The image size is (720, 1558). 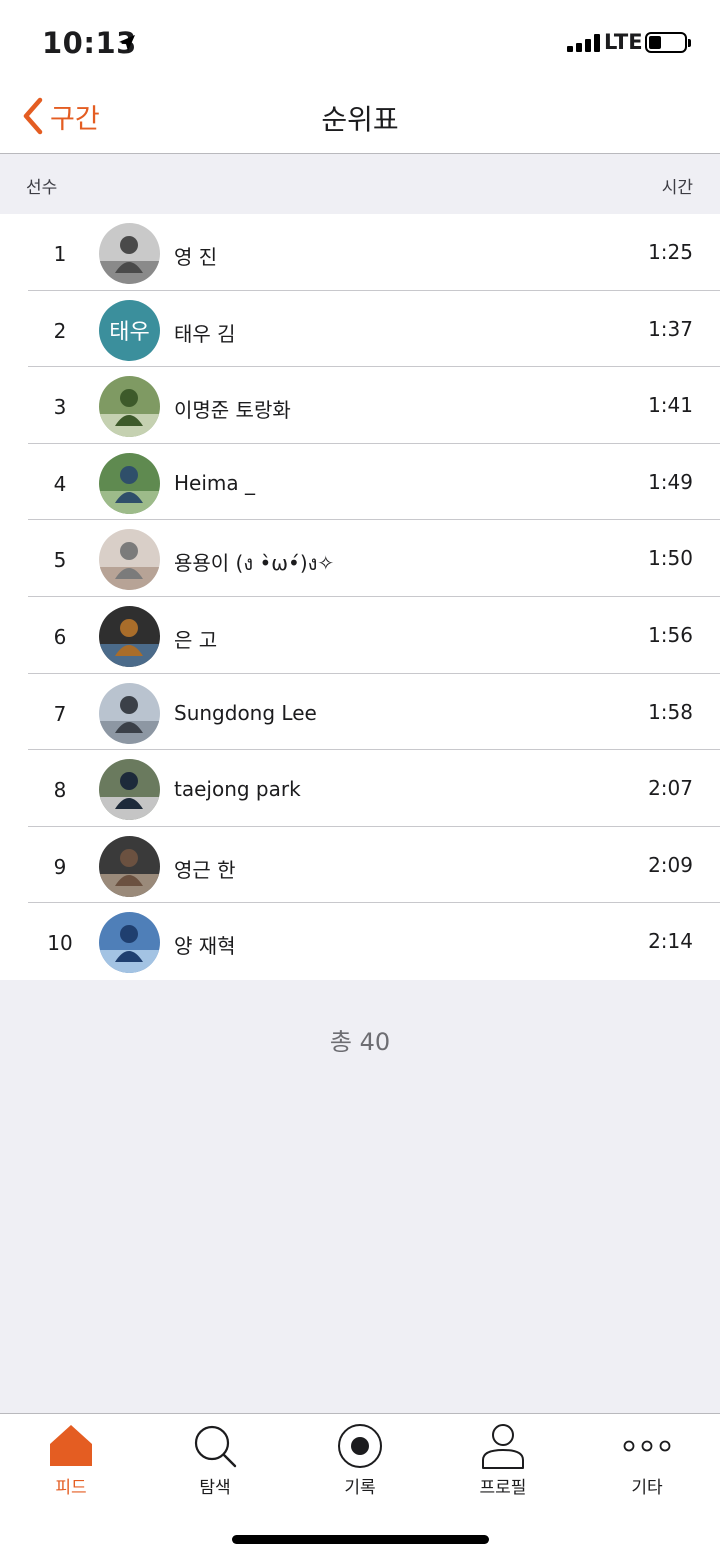 What do you see at coordinates (195, 638) in the screenshot?
I see `athlete-name: 은 고` at bounding box center [195, 638].